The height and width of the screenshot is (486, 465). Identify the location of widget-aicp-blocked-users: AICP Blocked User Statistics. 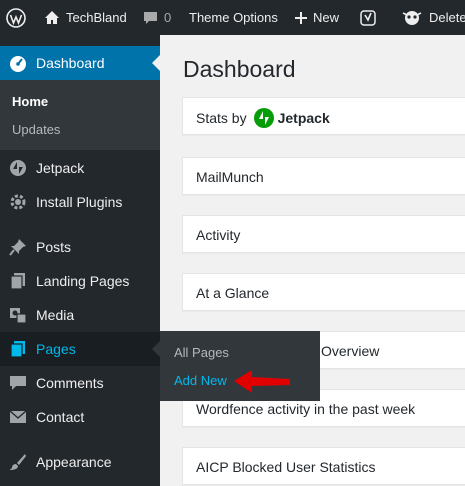
(323, 466).